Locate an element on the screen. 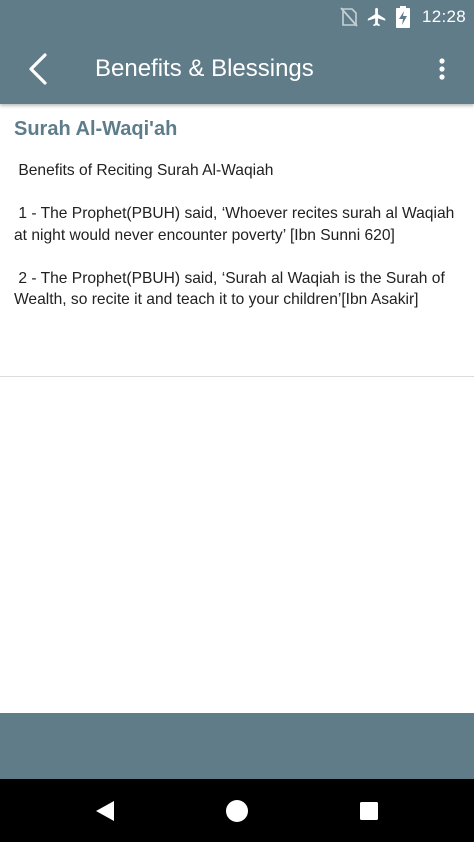 This screenshot has width=474, height=842. chevron-left-icon is located at coordinates (38, 69).